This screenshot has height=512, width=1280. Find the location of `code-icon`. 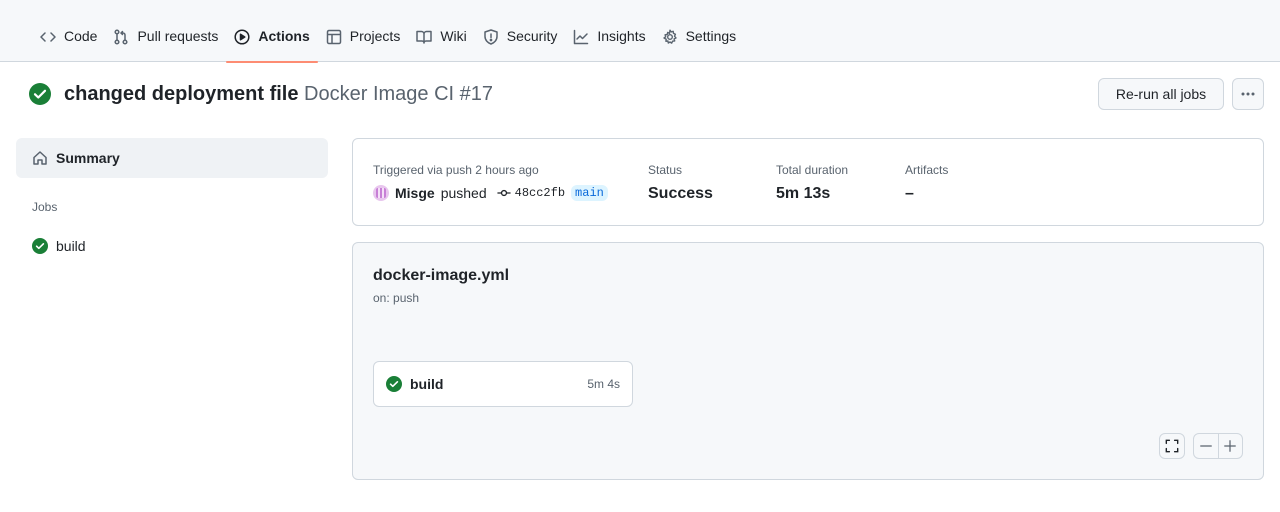

code-icon is located at coordinates (48, 37).